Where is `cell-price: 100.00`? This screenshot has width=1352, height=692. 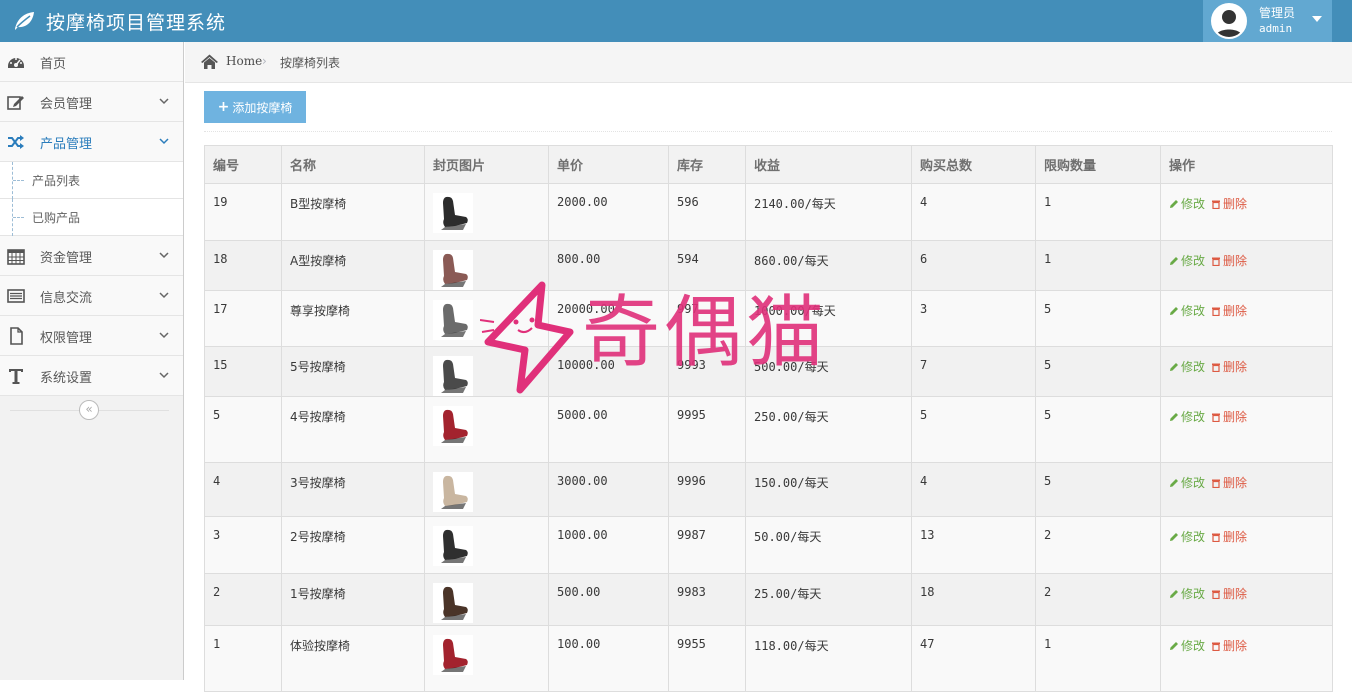
cell-price: 100.00 is located at coordinates (608, 658).